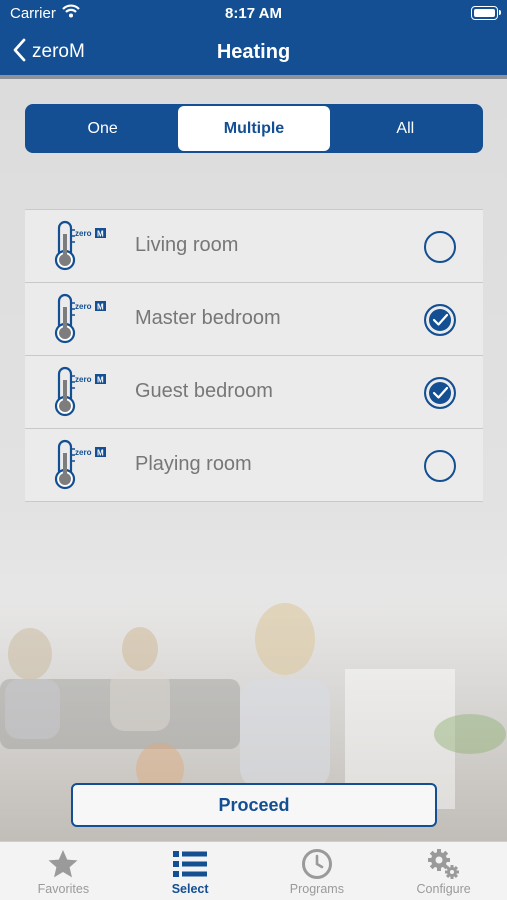  I want to click on room-row-living-room: zero M Living room, so click(254, 246).